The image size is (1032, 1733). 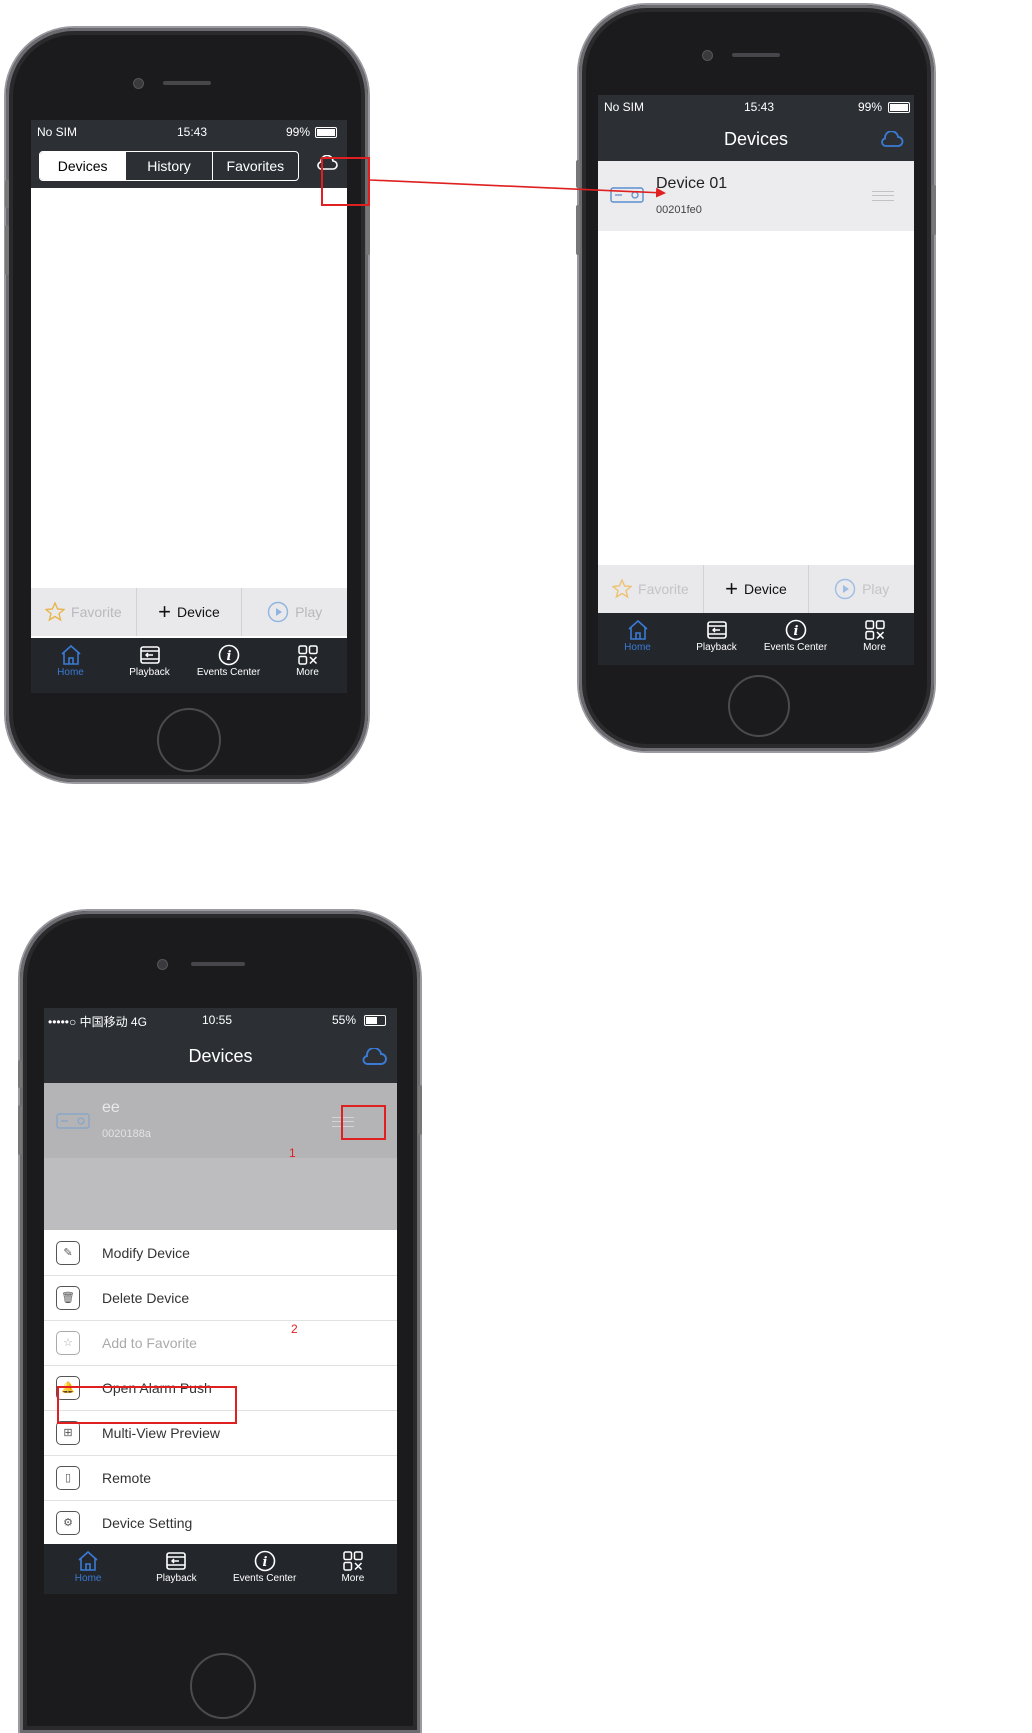 I want to click on add-to-favorite-menu-item: ☆ Add to Favorite, so click(x=220, y=1343).